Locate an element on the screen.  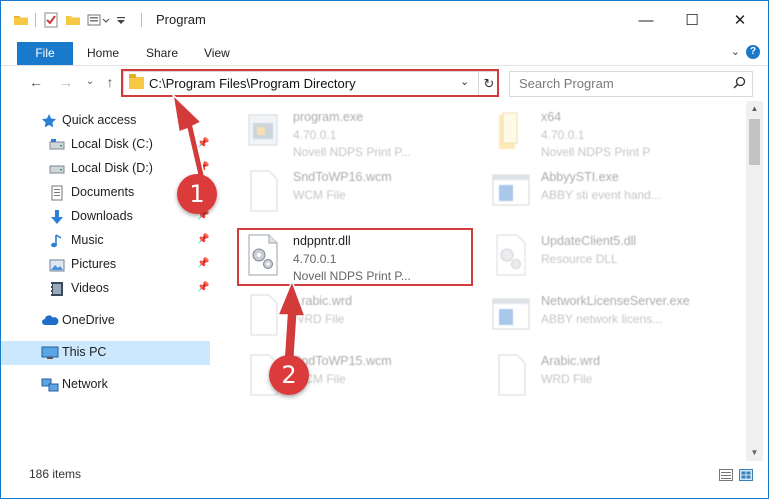
step-1-badge: 1 is located at coordinates (197, 194).